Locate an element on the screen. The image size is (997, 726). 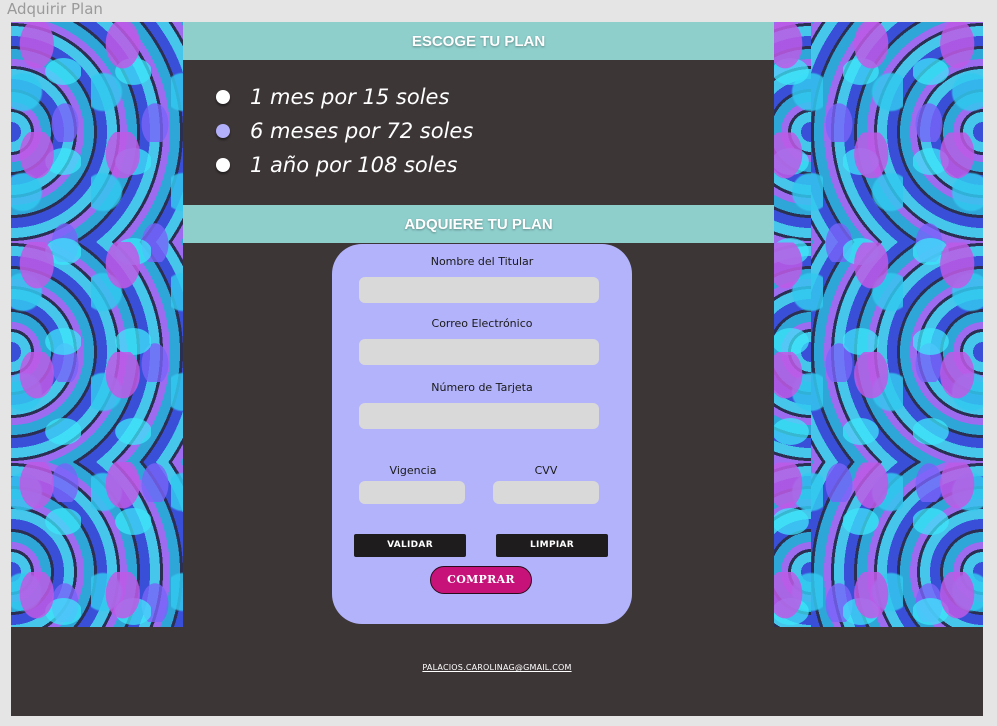
plan-option-label: 1 año por 108 soles is located at coordinates (354, 165).